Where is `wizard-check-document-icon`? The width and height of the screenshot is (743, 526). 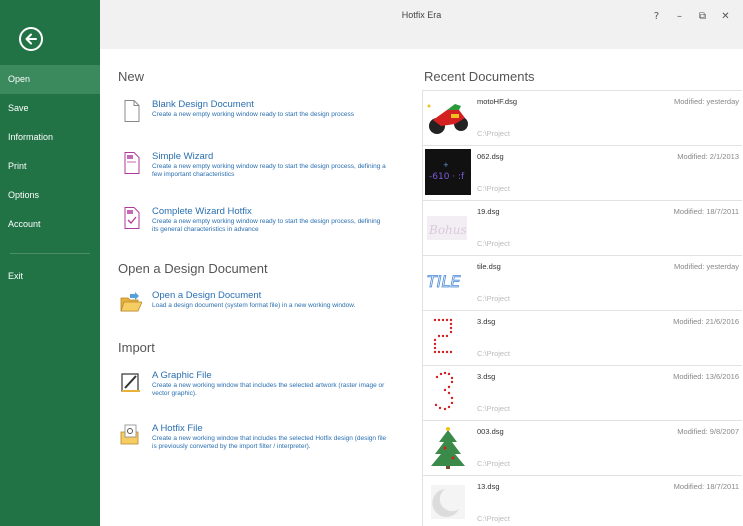
wizard-check-document-icon is located at coordinates (132, 218).